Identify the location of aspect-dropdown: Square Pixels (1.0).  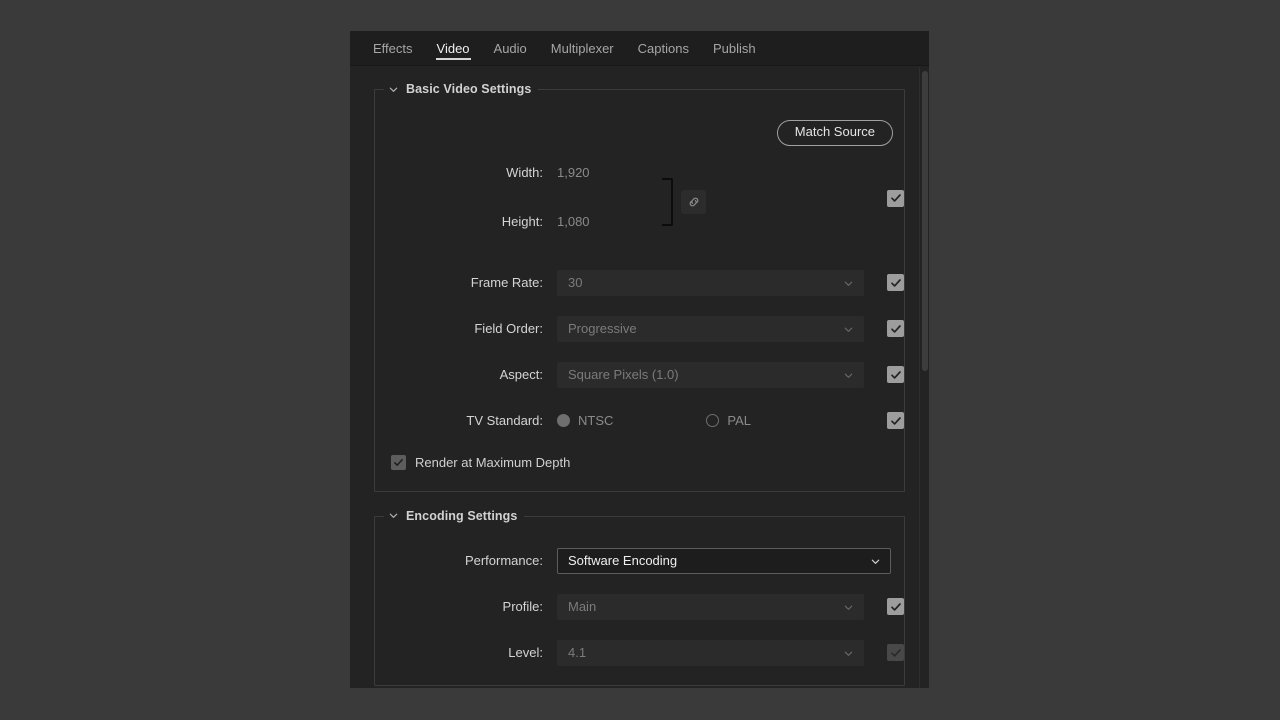
(710, 374).